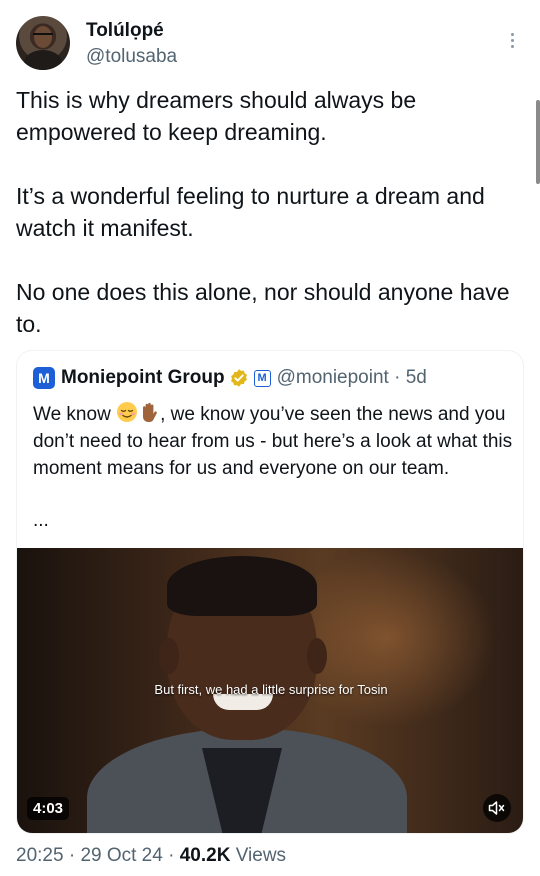 The height and width of the screenshot is (876, 540). I want to click on views-label: Views, so click(258, 855).